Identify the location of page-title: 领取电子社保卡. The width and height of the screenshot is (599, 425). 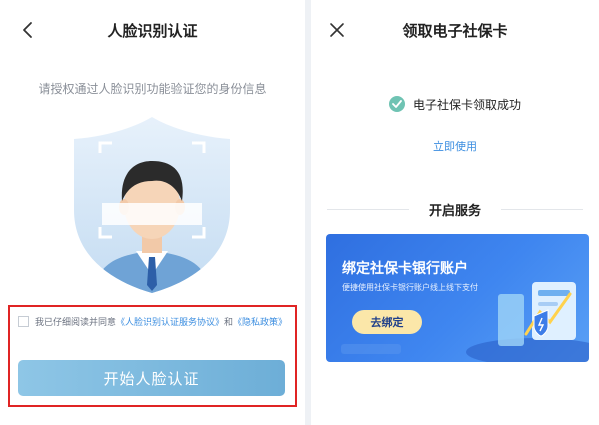
(455, 31).